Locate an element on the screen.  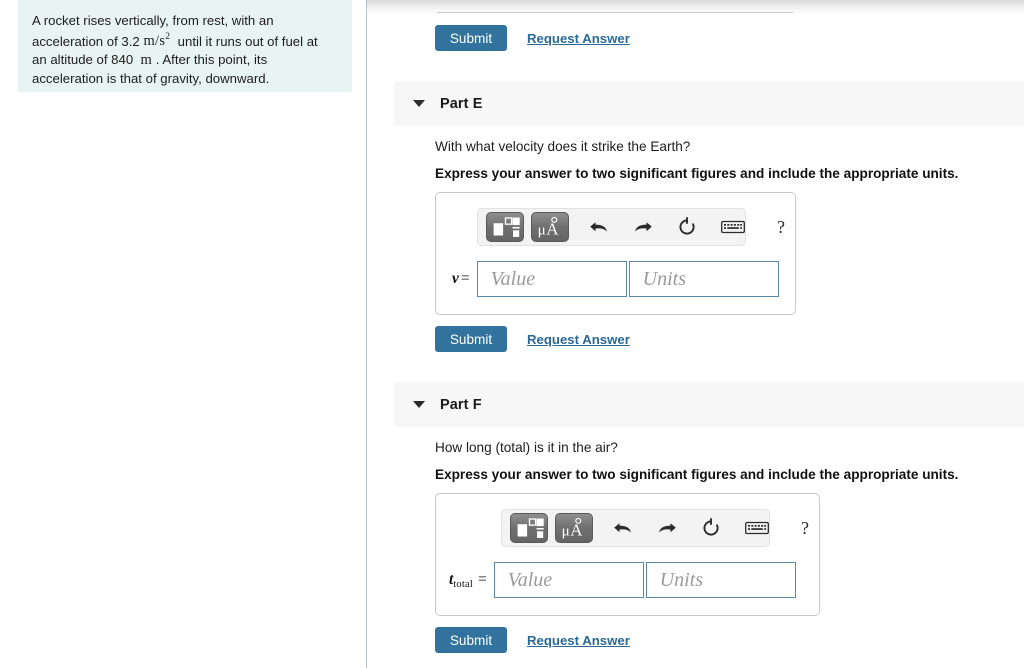
help-button-part-e: ? is located at coordinates (781, 227).